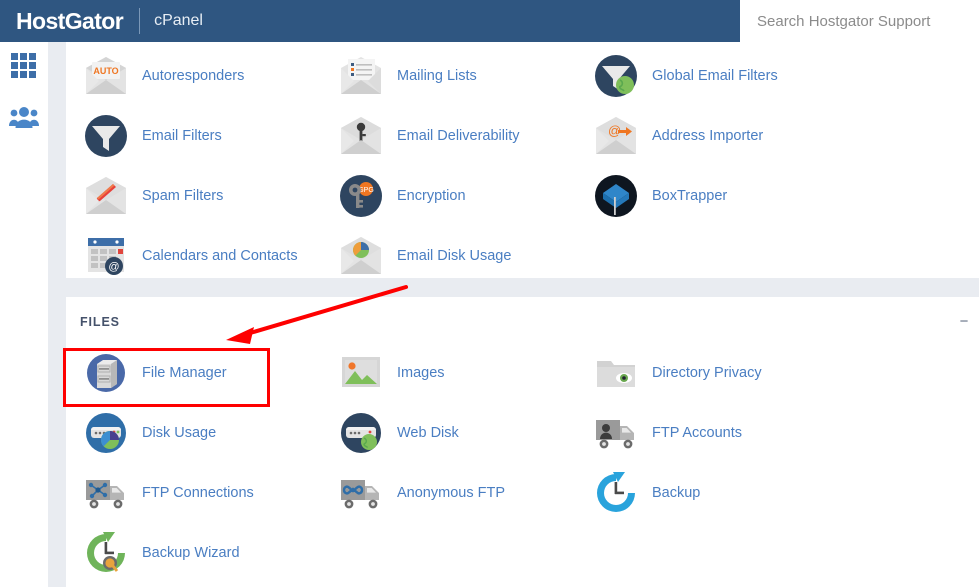  I want to click on tile-boxtrapper: BoxTrapper, so click(711, 196).